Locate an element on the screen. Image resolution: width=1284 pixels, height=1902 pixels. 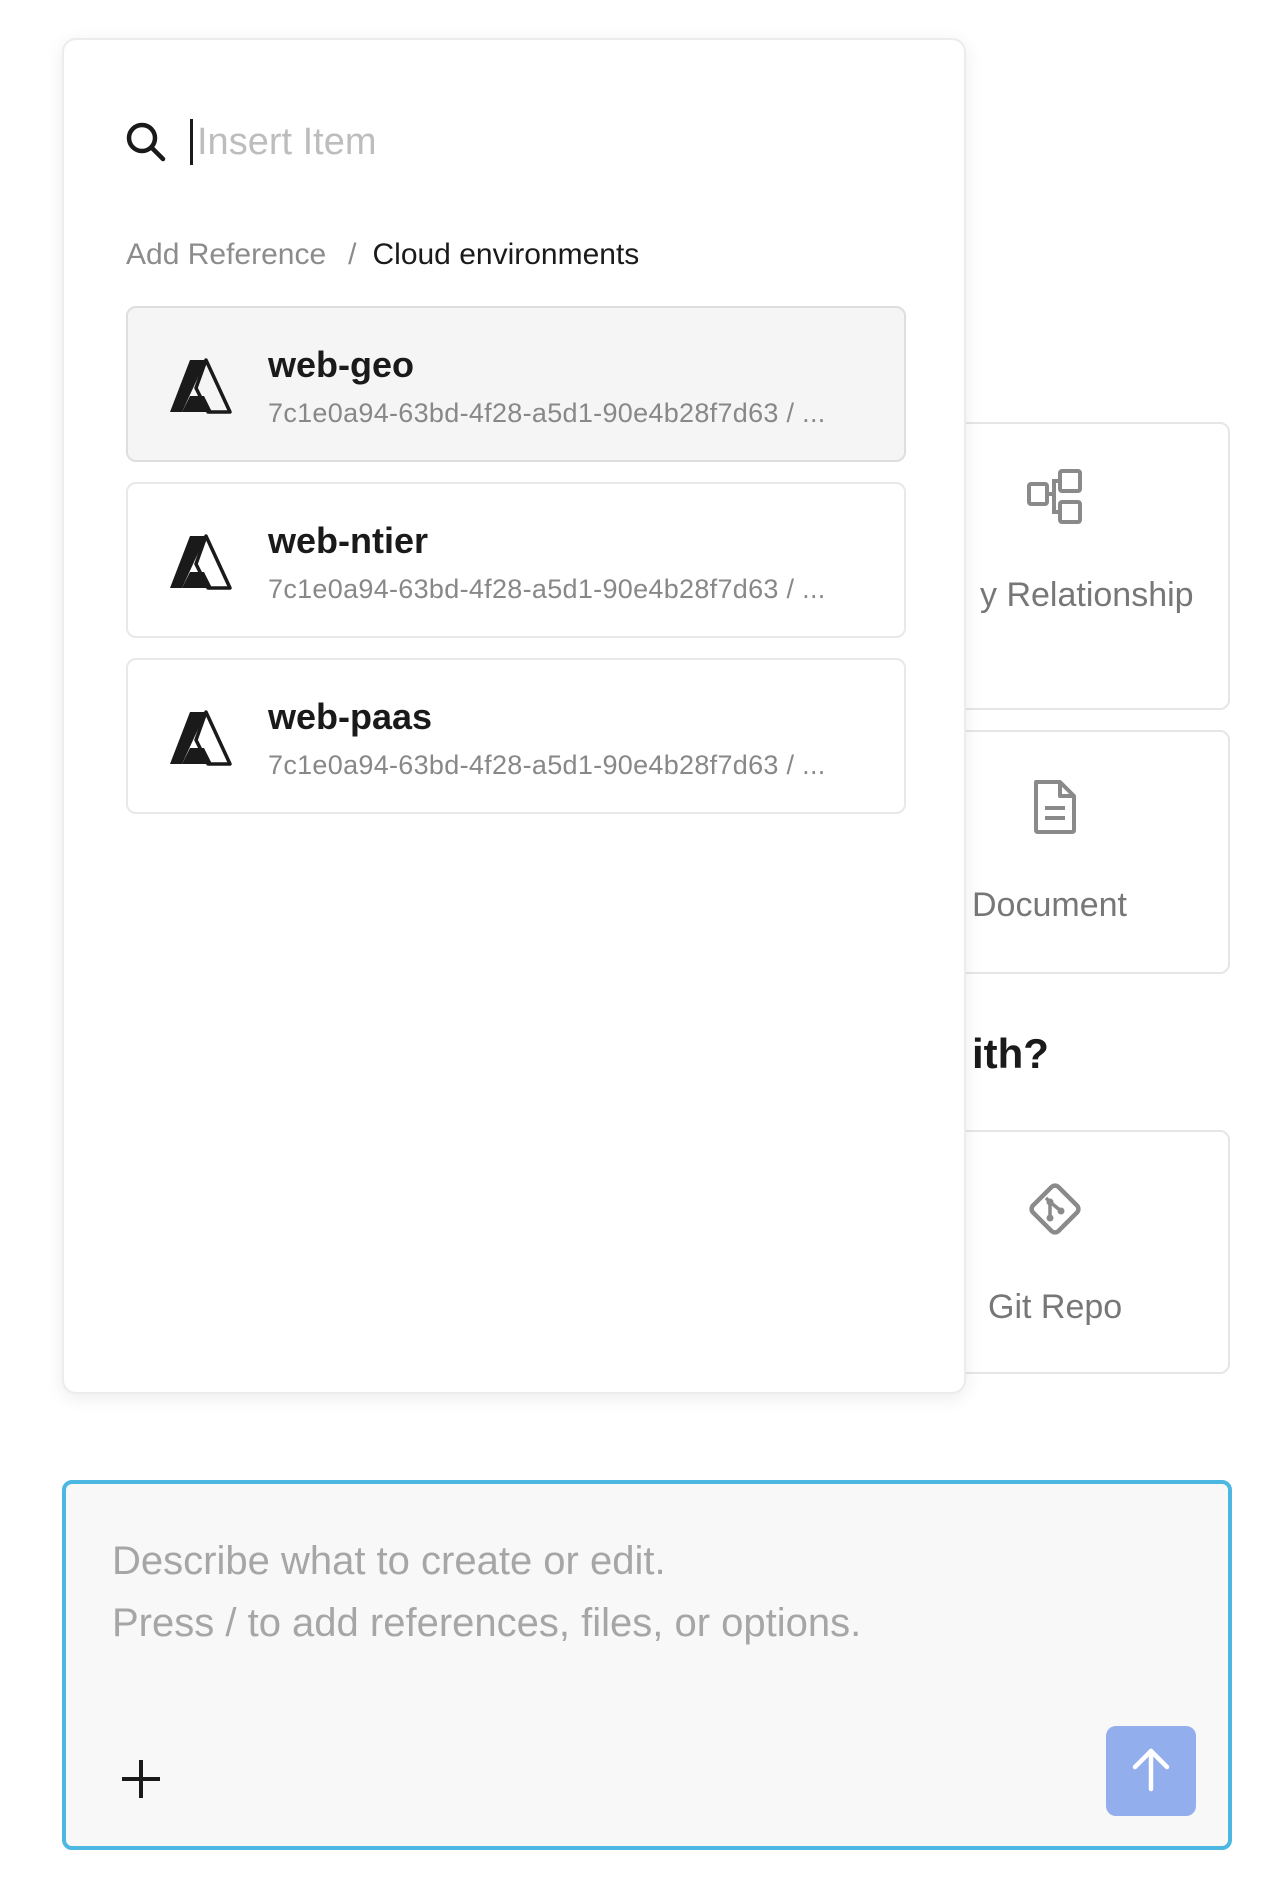
text-caret is located at coordinates (191, 142).